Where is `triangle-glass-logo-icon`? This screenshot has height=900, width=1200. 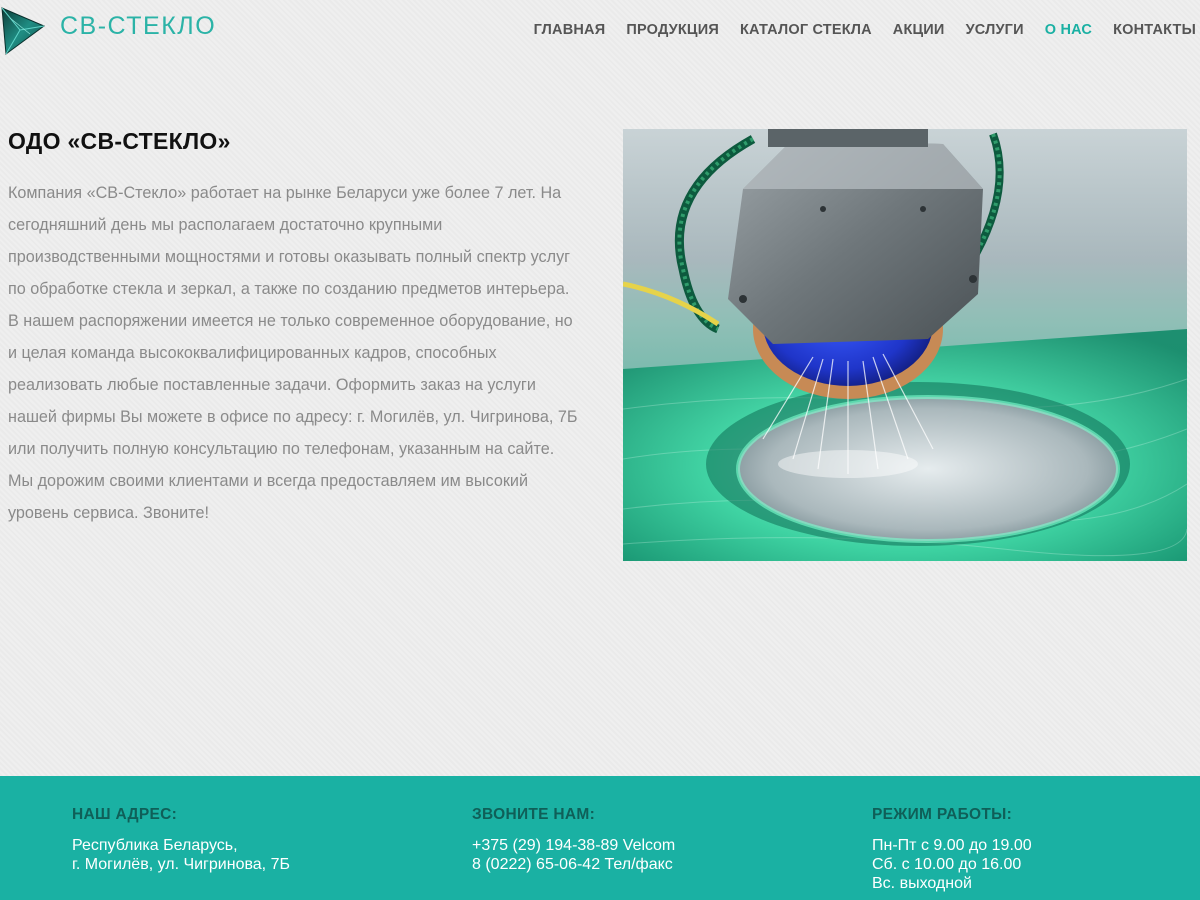
triangle-glass-logo-icon is located at coordinates (23, 31).